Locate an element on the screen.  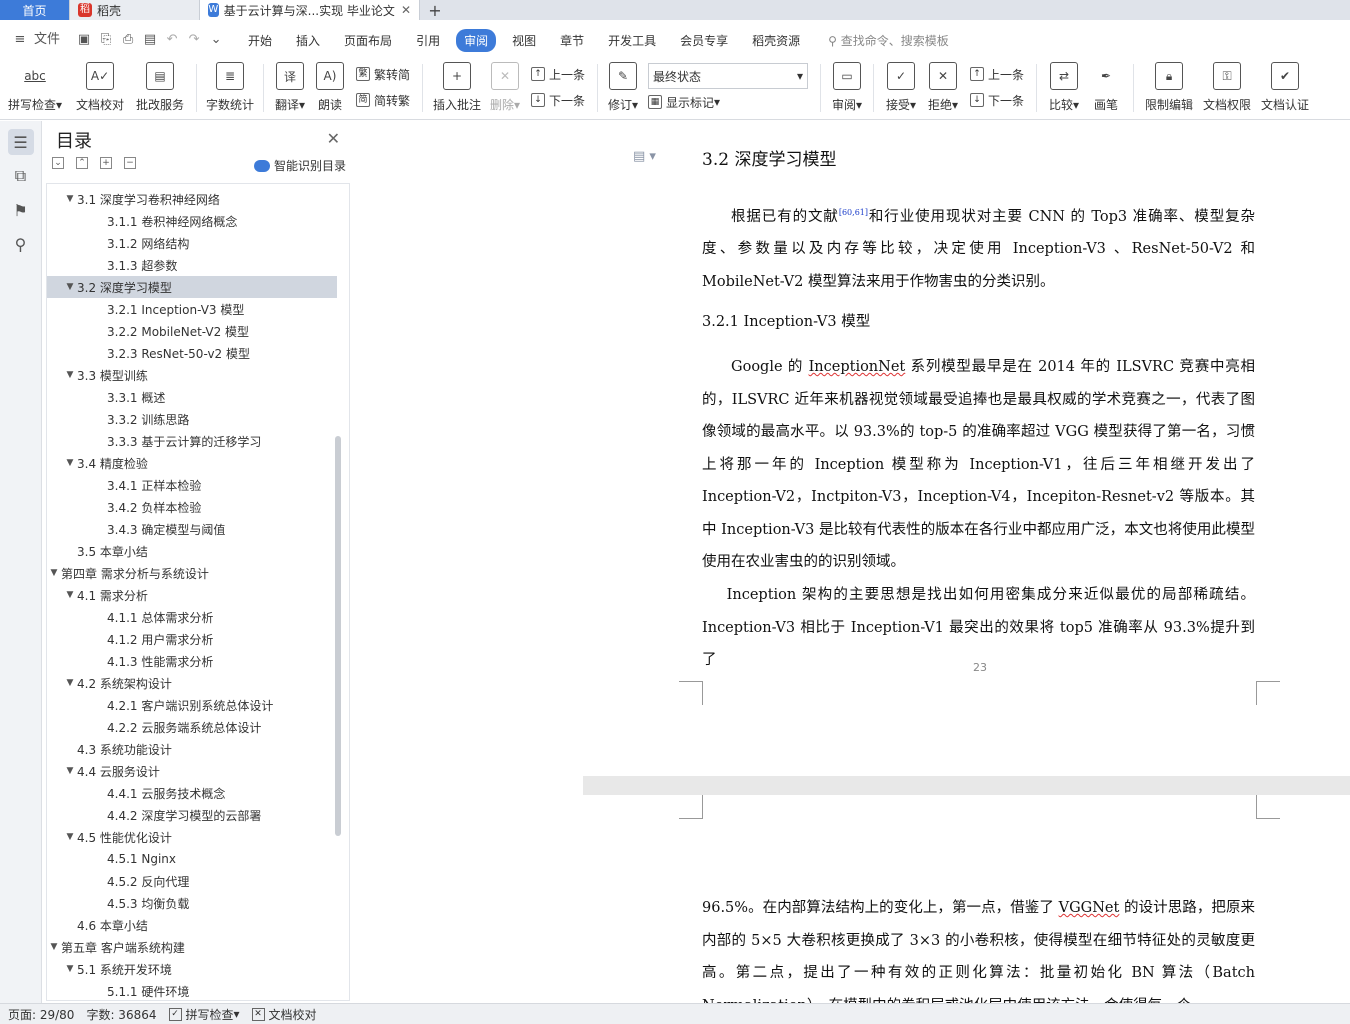
save-icon: ▣ is located at coordinates (84, 40).